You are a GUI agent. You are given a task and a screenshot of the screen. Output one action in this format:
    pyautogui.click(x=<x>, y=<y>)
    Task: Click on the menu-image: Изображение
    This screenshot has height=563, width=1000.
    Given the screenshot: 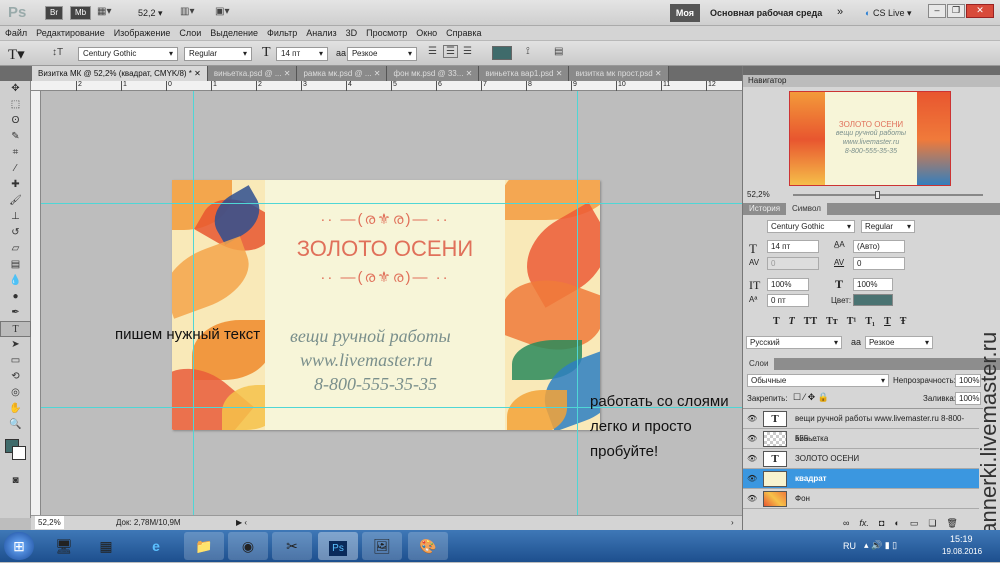 What is the action you would take?
    pyautogui.click(x=142, y=33)
    